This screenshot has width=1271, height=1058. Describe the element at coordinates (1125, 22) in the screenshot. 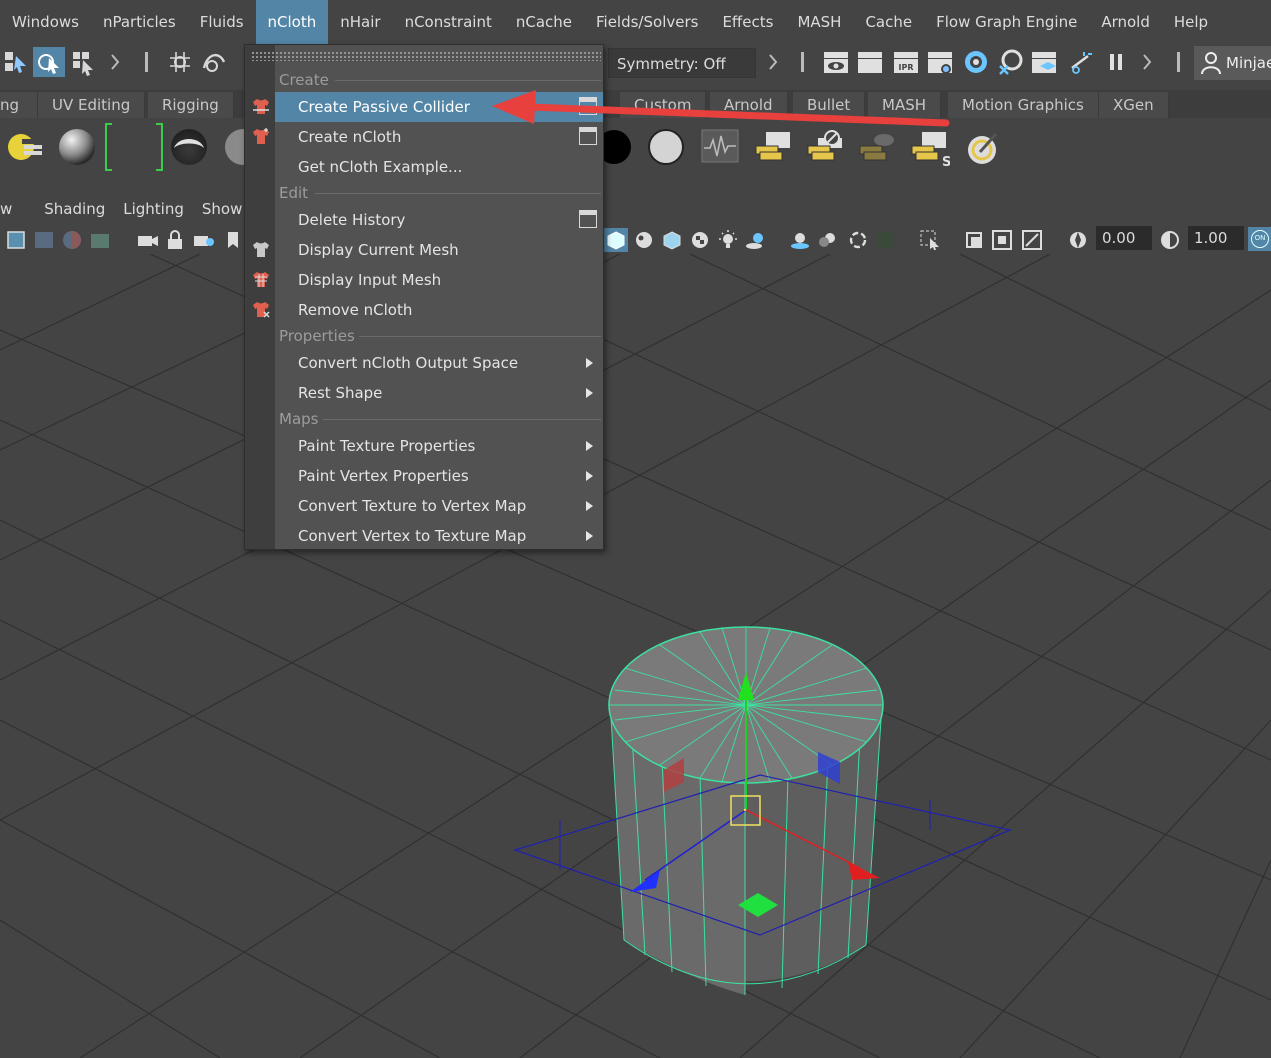

I see `menu-arnold: Arnold` at that location.